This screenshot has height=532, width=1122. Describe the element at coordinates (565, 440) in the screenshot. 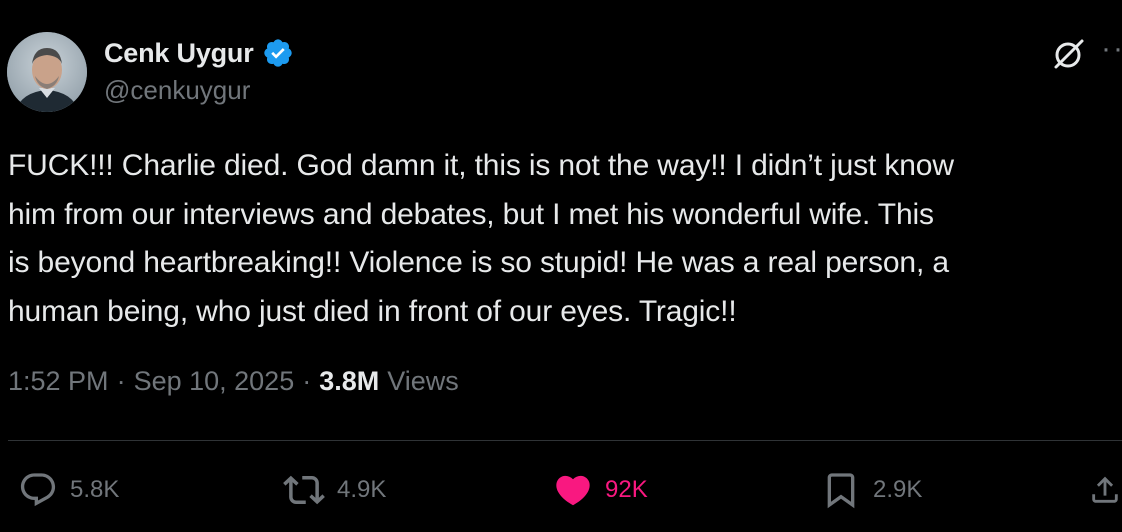

I see `divider` at that location.